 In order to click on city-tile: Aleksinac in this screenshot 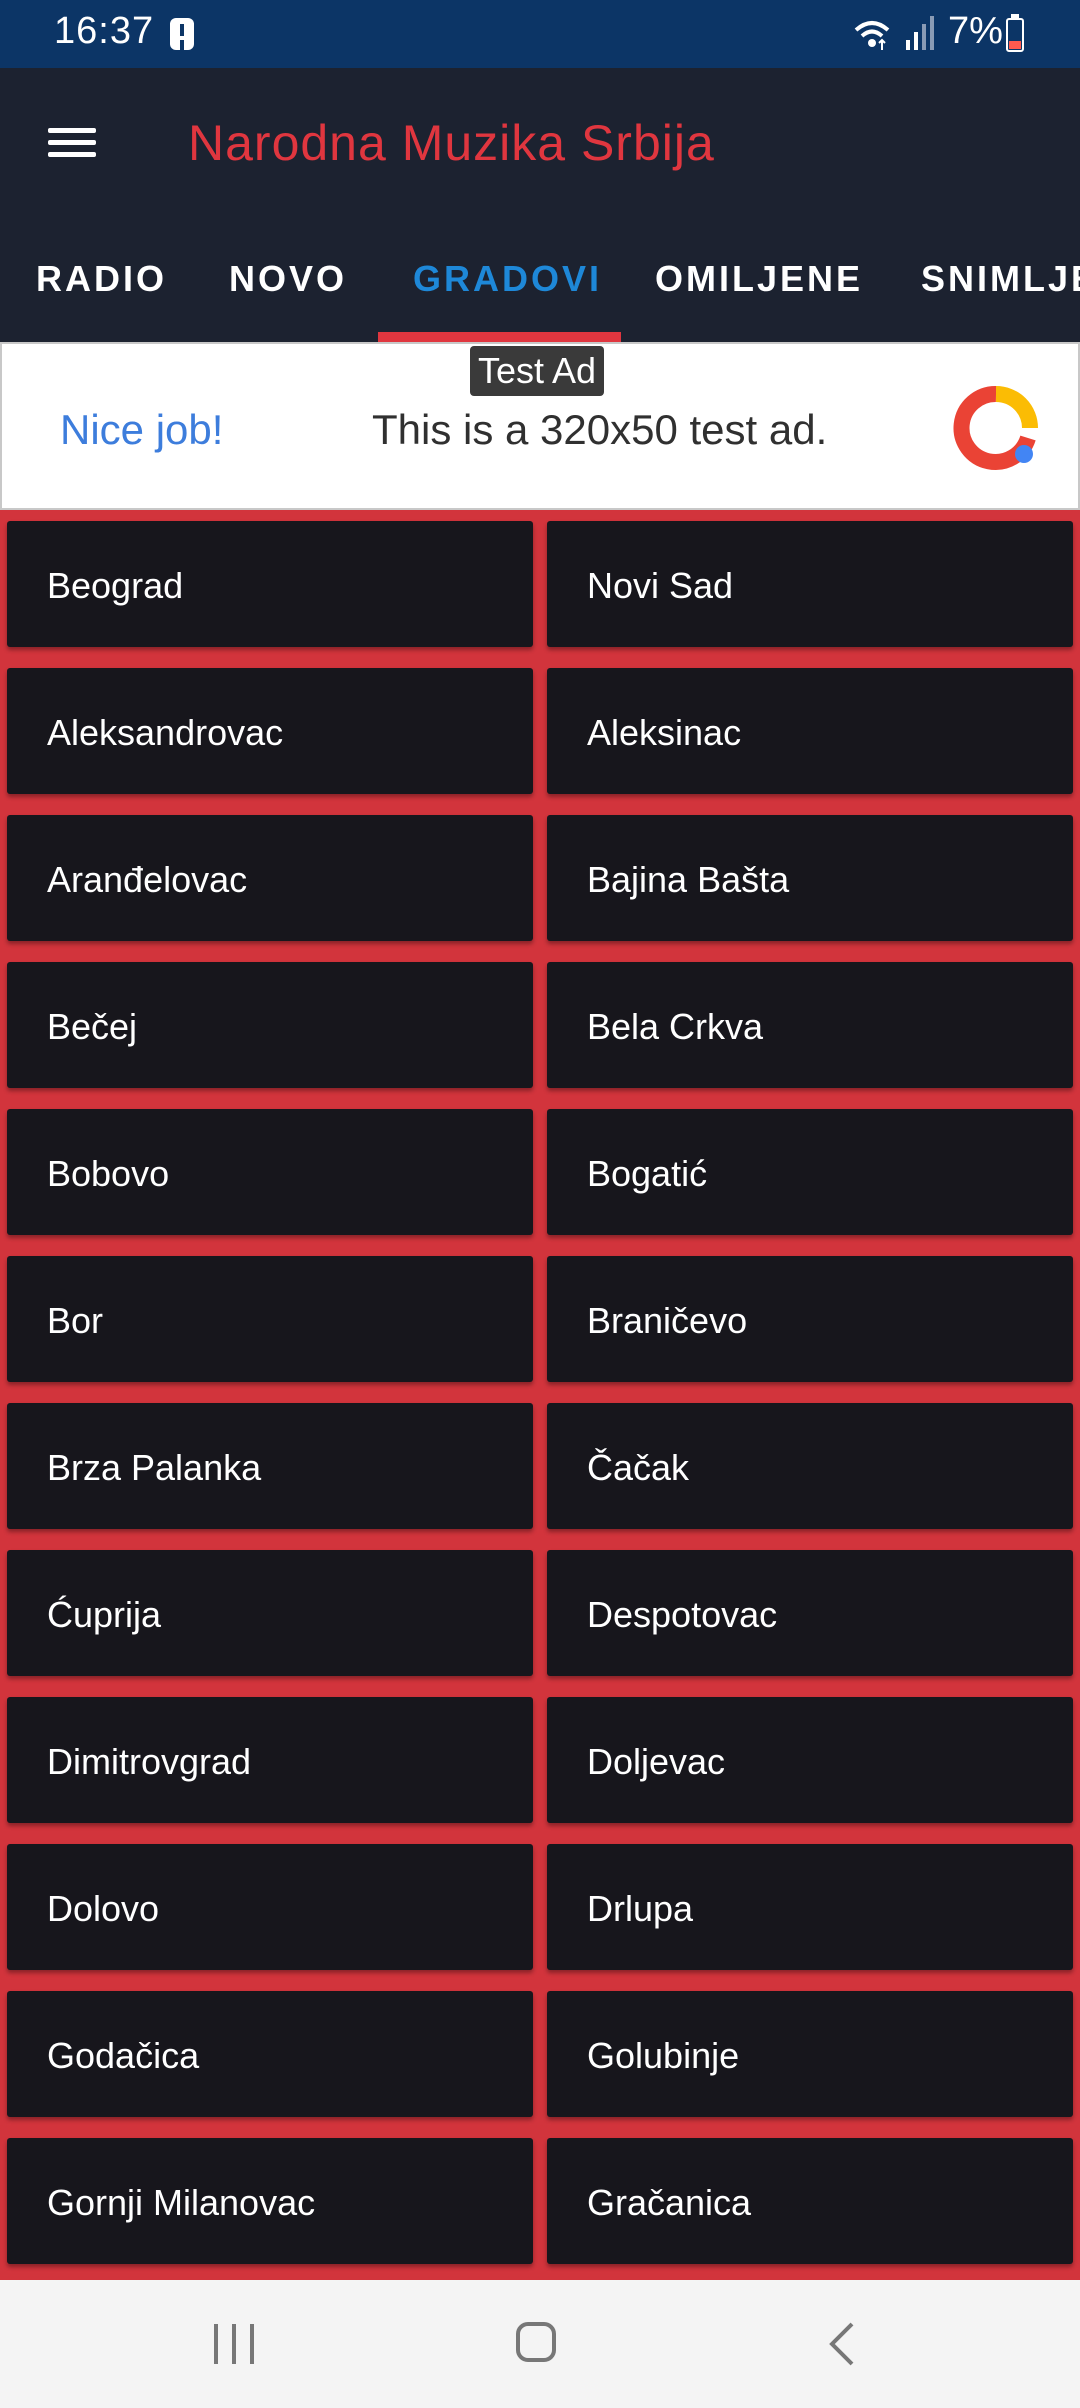, I will do `click(810, 731)`.